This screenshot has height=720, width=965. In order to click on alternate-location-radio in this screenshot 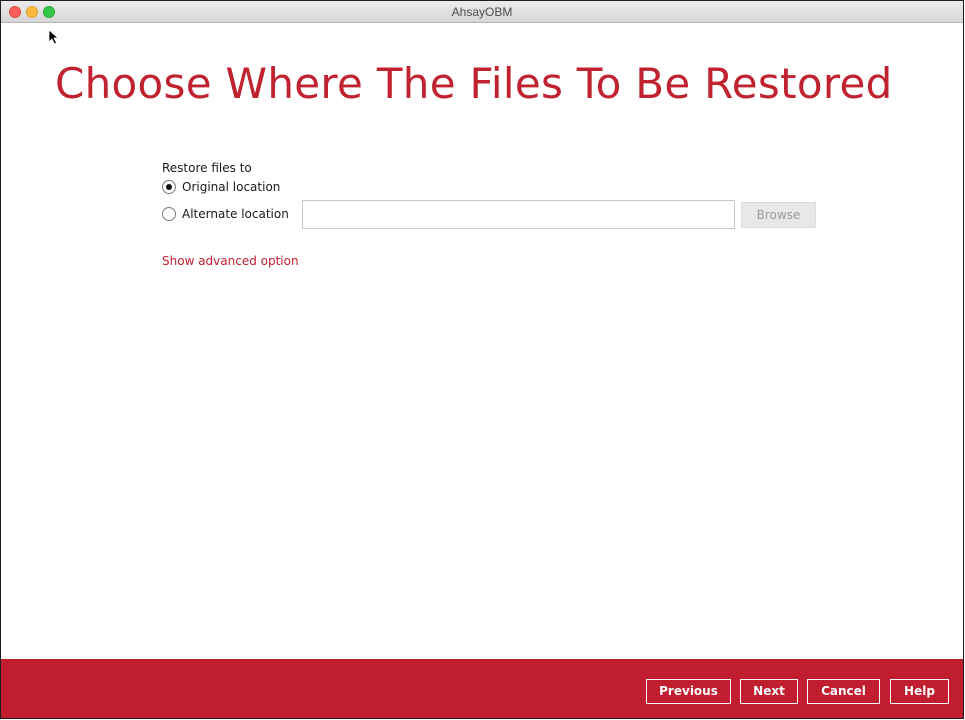, I will do `click(169, 214)`.